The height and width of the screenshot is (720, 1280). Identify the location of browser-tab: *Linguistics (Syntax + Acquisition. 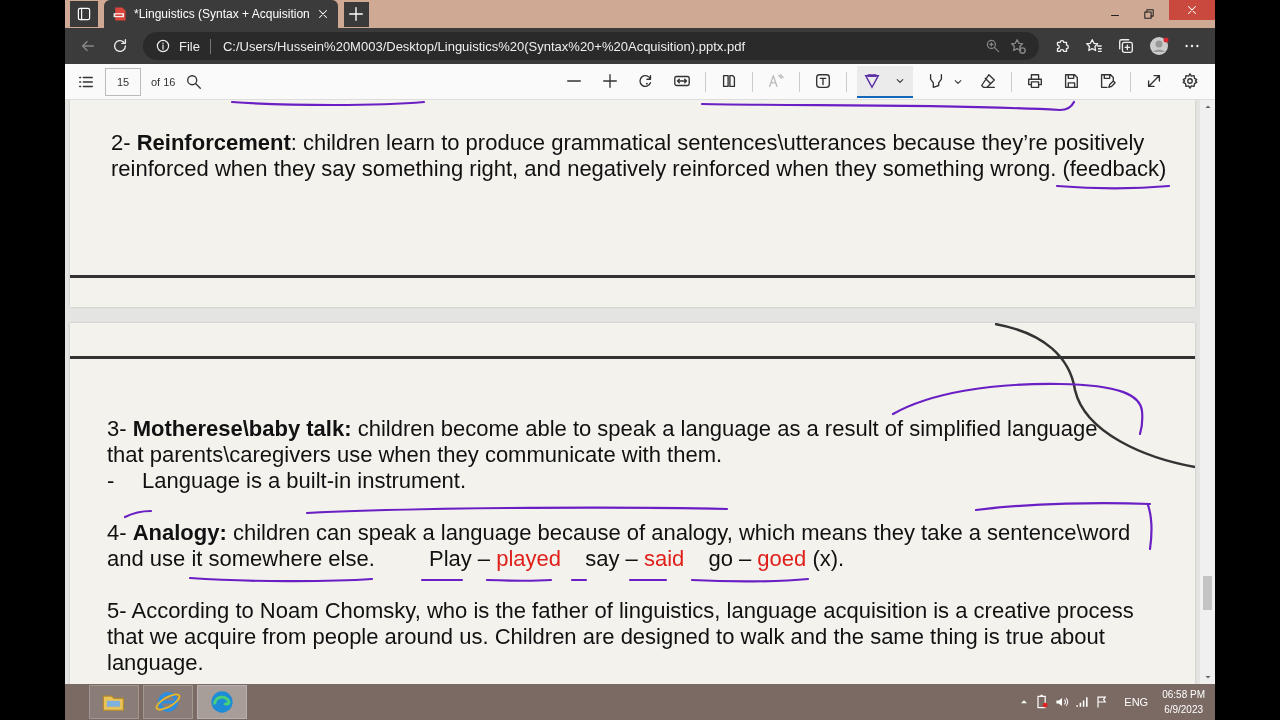
(221, 14).